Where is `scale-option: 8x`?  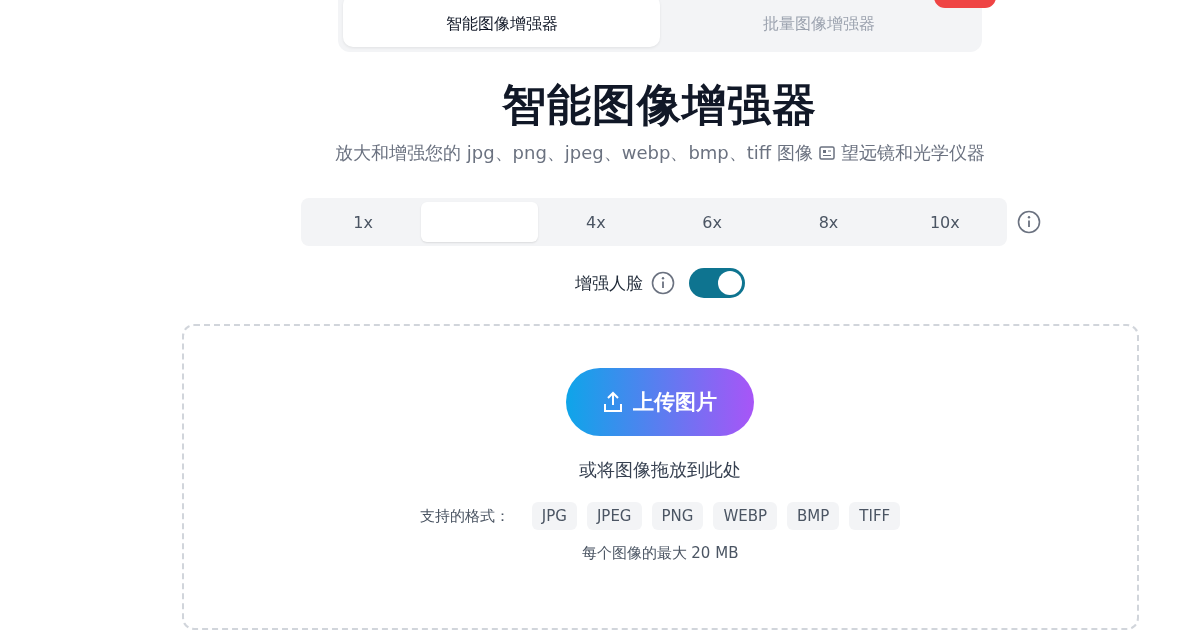 scale-option: 8x is located at coordinates (828, 222).